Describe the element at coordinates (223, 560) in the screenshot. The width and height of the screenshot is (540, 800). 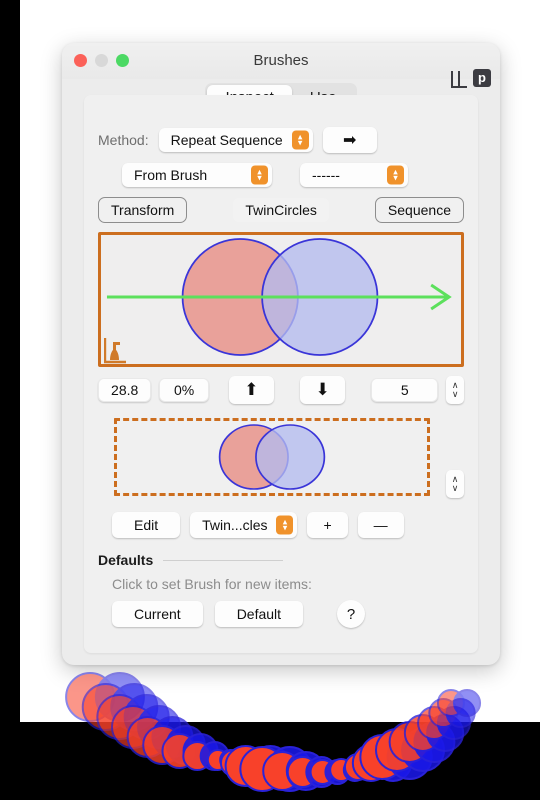
I see `defaults-divider` at that location.